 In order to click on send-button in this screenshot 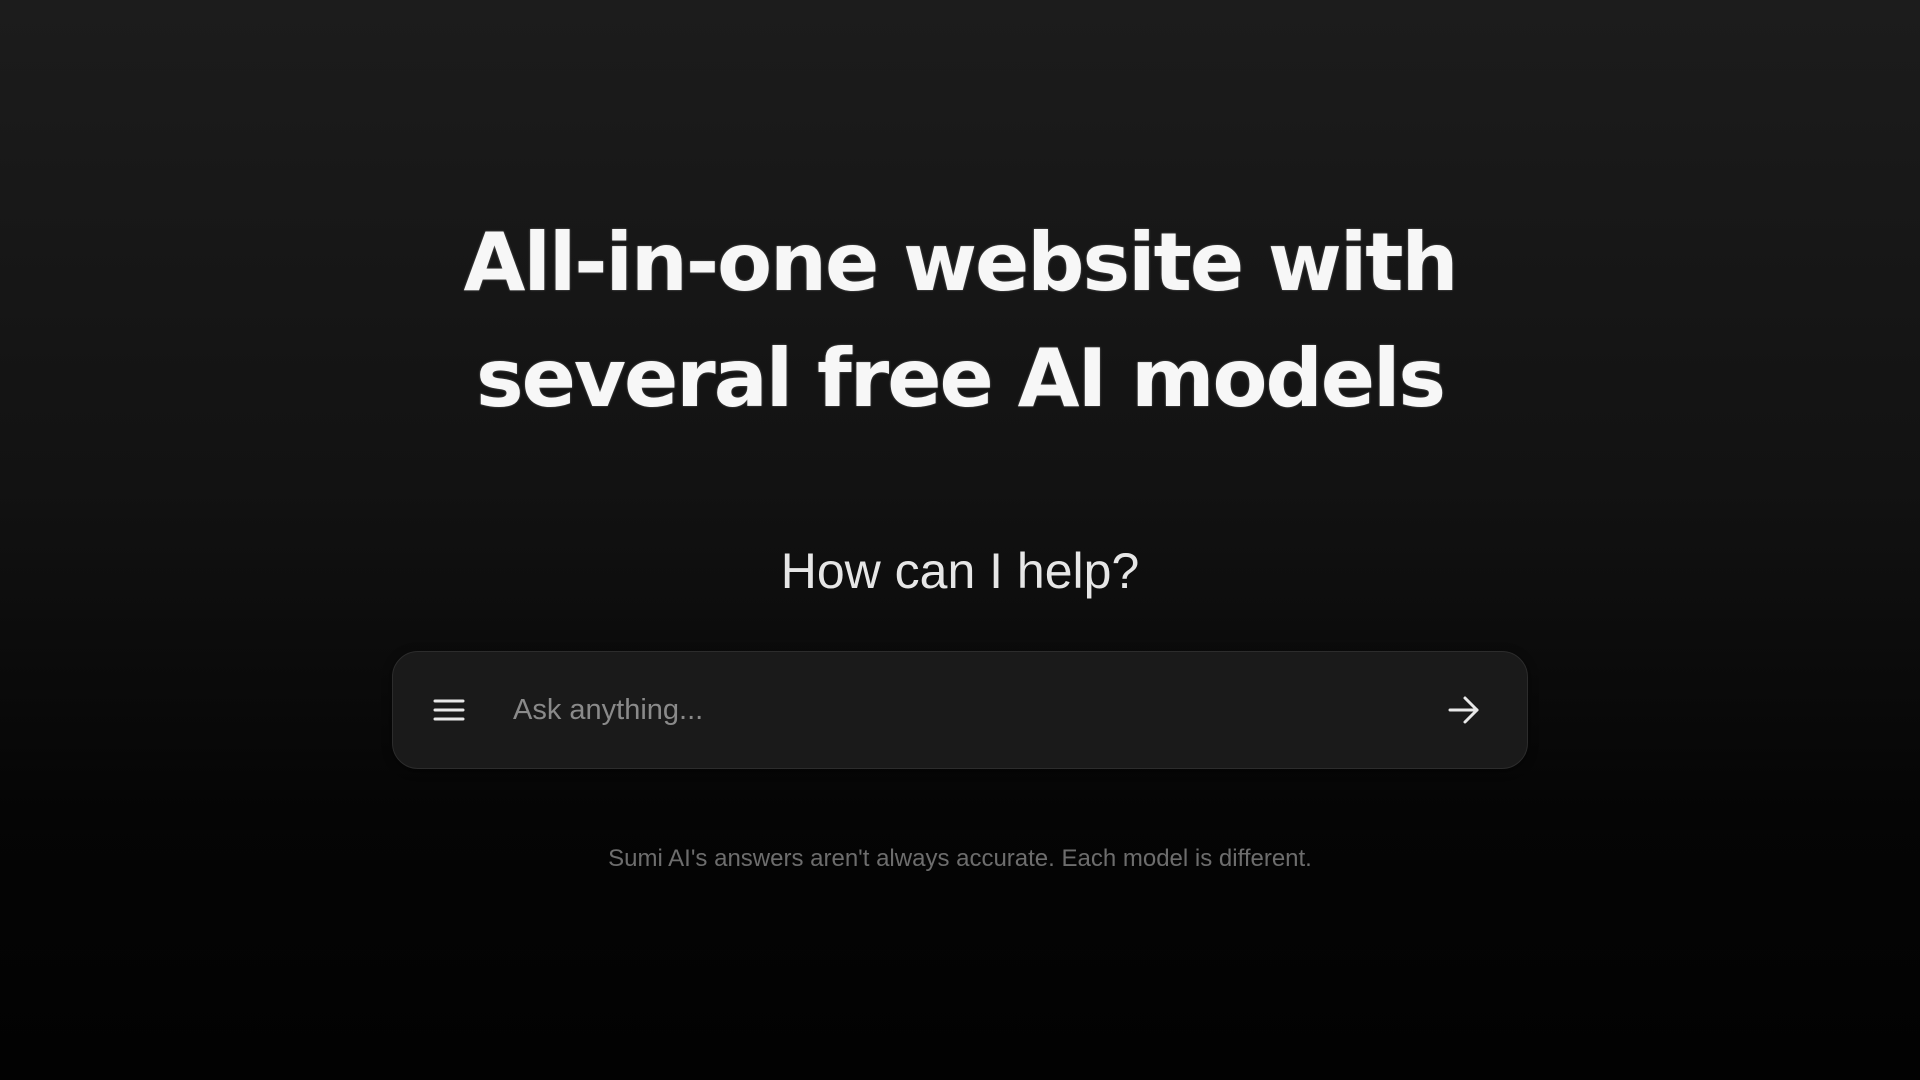, I will do `click(1464, 710)`.